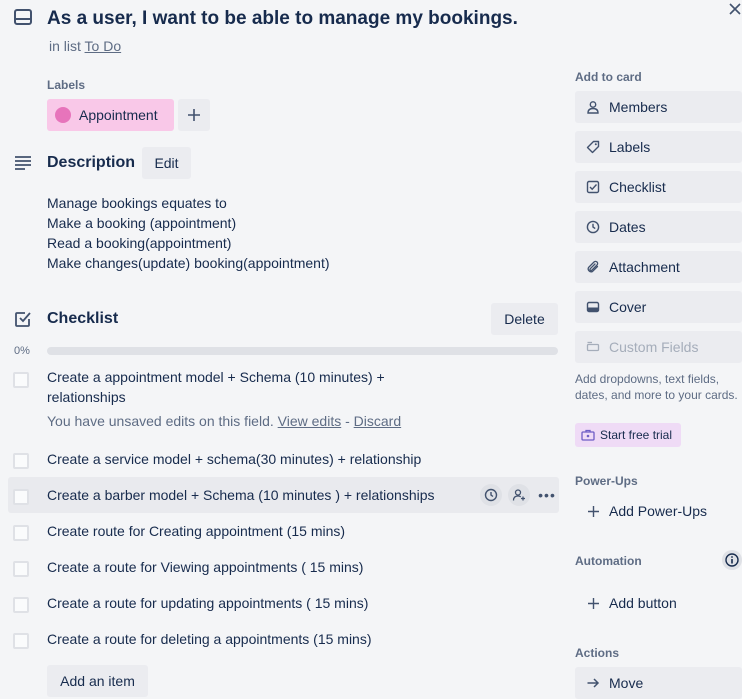 This screenshot has width=742, height=699. Describe the element at coordinates (658, 227) in the screenshot. I see `dates-button: Dates` at that location.